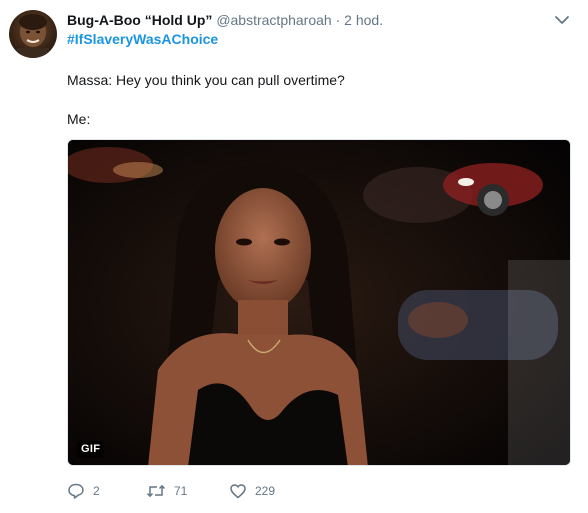 The width and height of the screenshot is (588, 513). I want to click on display-name: Bug-A-Boo “Hold Up”, so click(139, 20).